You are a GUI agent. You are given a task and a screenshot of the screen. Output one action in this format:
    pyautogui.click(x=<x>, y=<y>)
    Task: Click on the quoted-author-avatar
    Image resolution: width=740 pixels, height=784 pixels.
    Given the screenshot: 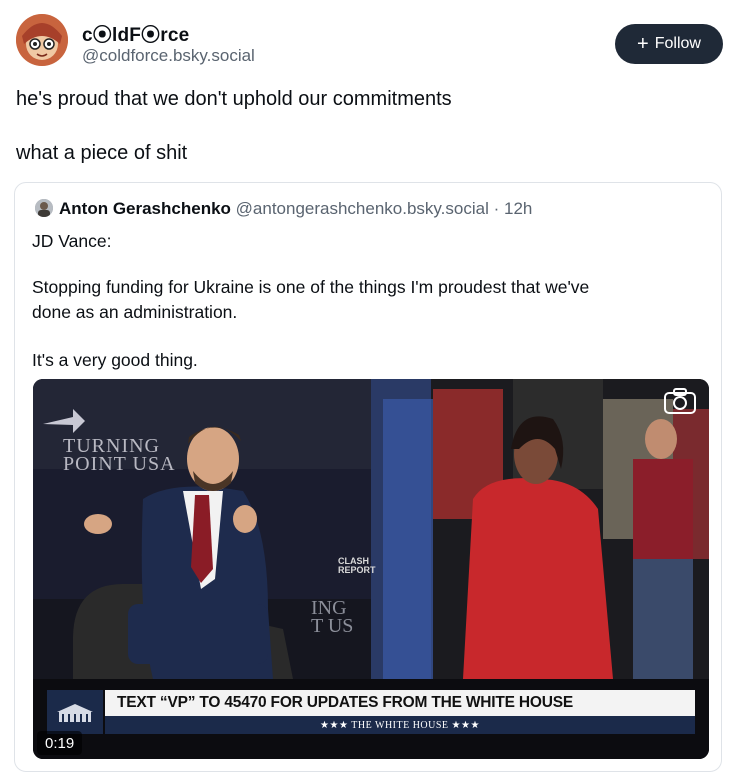 What is the action you would take?
    pyautogui.click(x=44, y=208)
    